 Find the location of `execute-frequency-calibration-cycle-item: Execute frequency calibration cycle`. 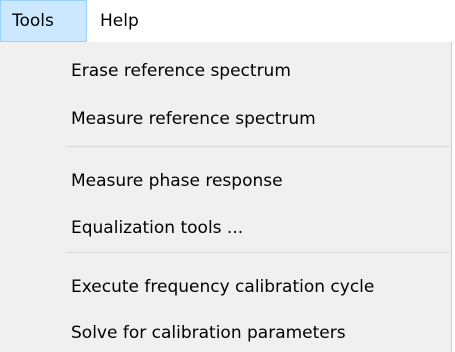

execute-frequency-calibration-cycle-item: Execute frequency calibration cycle is located at coordinates (222, 287).